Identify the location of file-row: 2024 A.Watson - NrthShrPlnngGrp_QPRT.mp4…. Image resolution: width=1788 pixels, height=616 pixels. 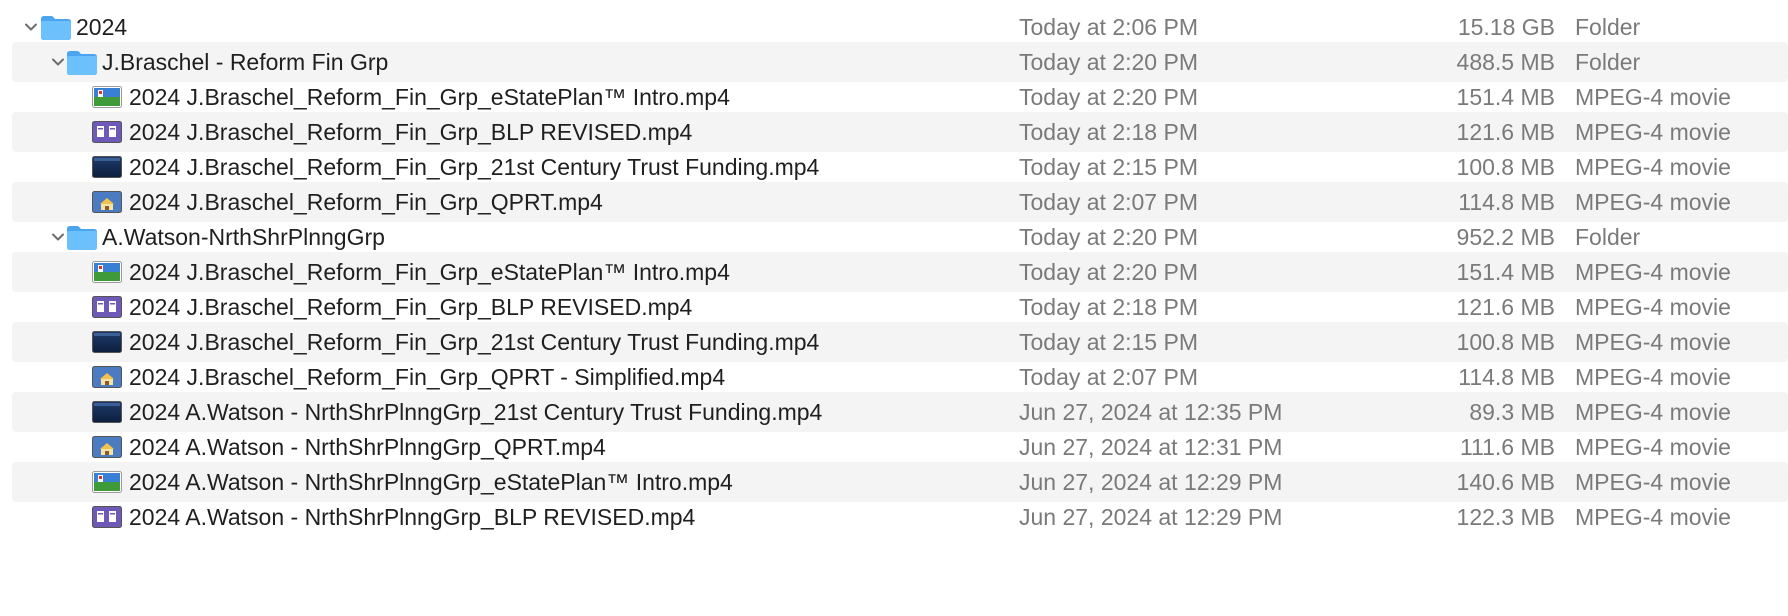
(900, 447).